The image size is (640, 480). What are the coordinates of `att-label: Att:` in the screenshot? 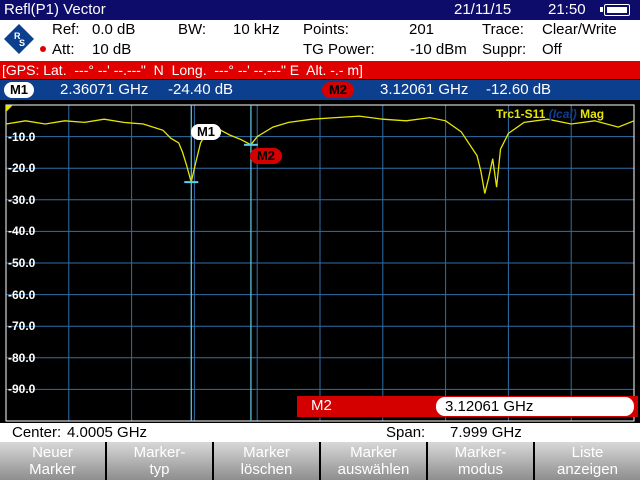 It's located at (63, 49).